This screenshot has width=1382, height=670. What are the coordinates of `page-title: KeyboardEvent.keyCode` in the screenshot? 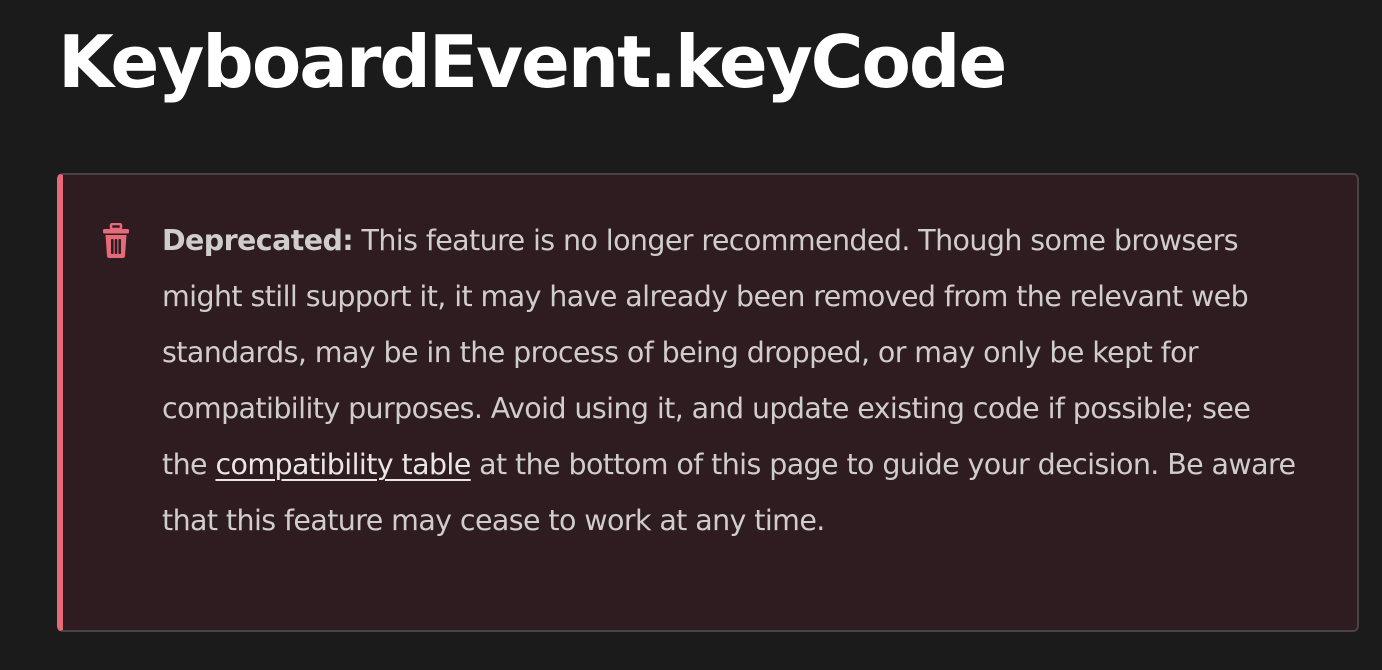 It's located at (532, 62).